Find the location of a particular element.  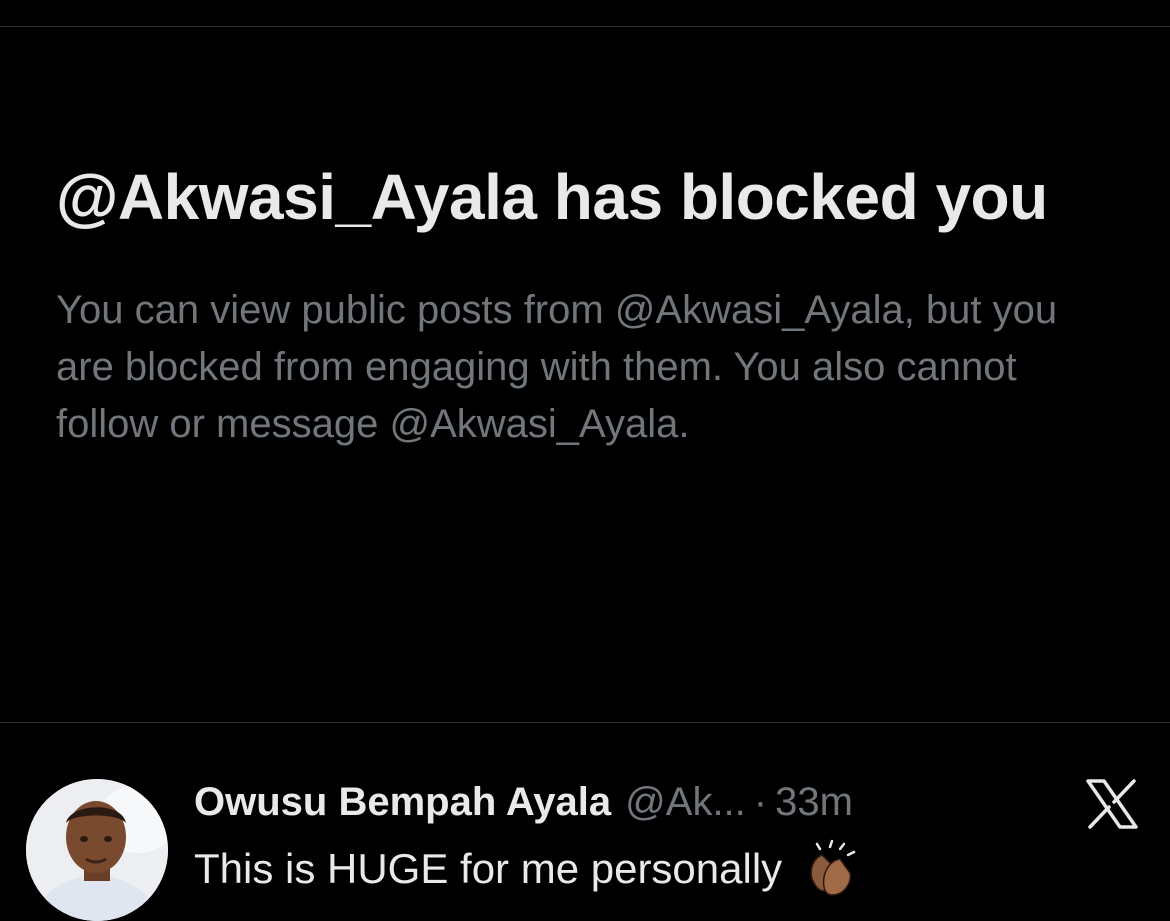

post-header: Owusu Bempah Ayala @Ak... · 33m is located at coordinates (523, 802).